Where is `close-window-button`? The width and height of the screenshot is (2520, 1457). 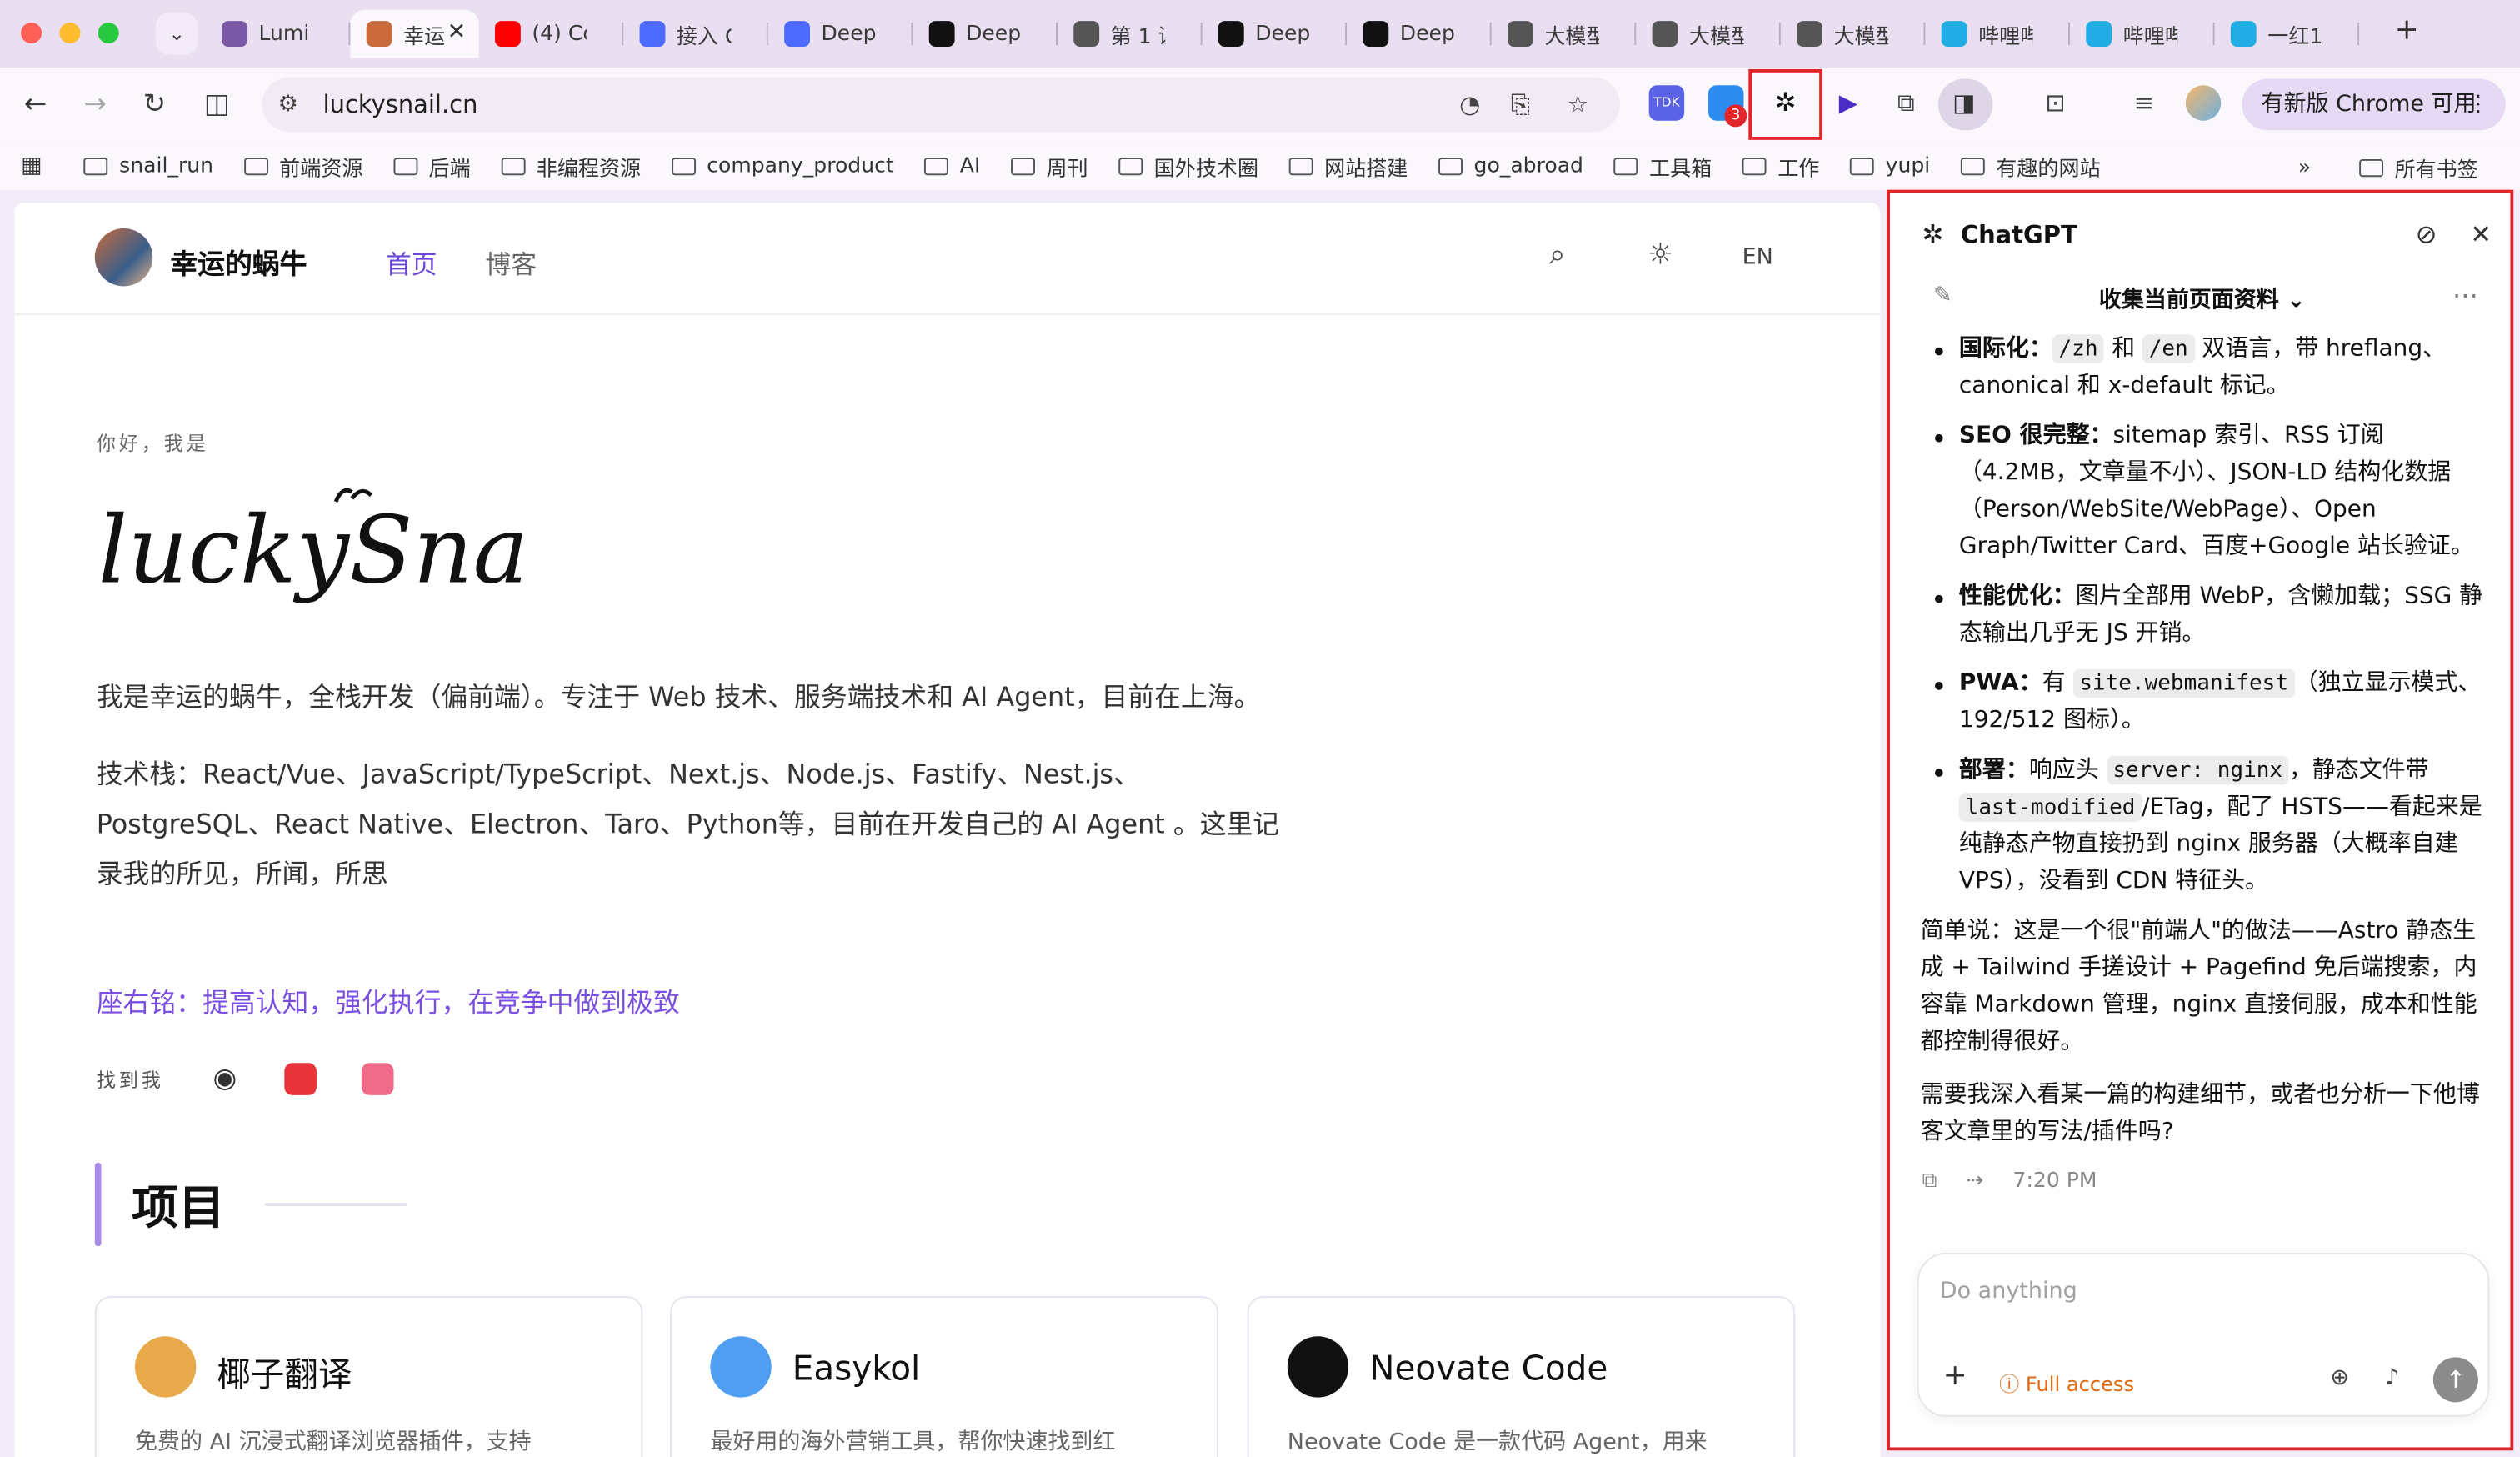 close-window-button is located at coordinates (31, 33).